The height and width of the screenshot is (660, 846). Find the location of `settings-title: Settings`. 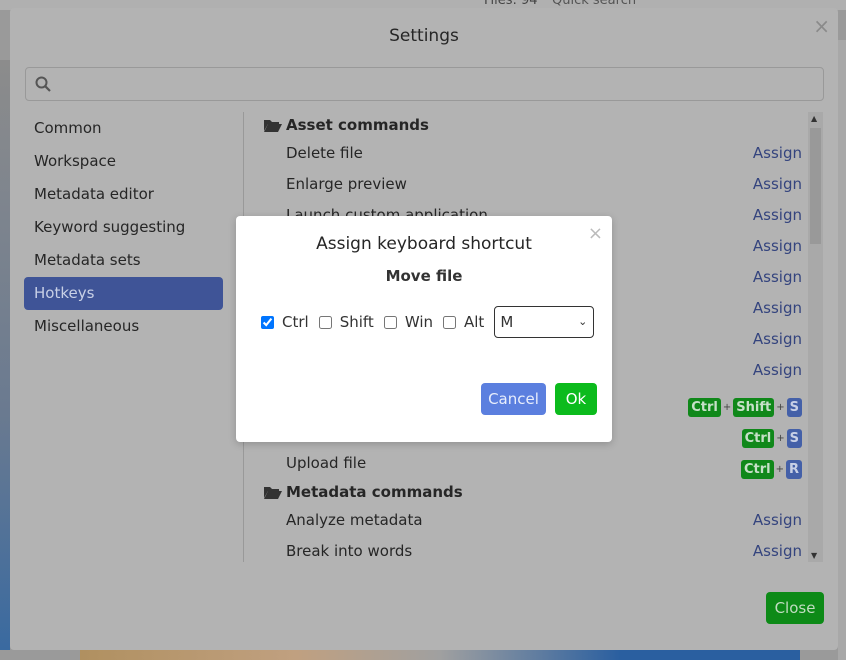

settings-title: Settings is located at coordinates (424, 36).